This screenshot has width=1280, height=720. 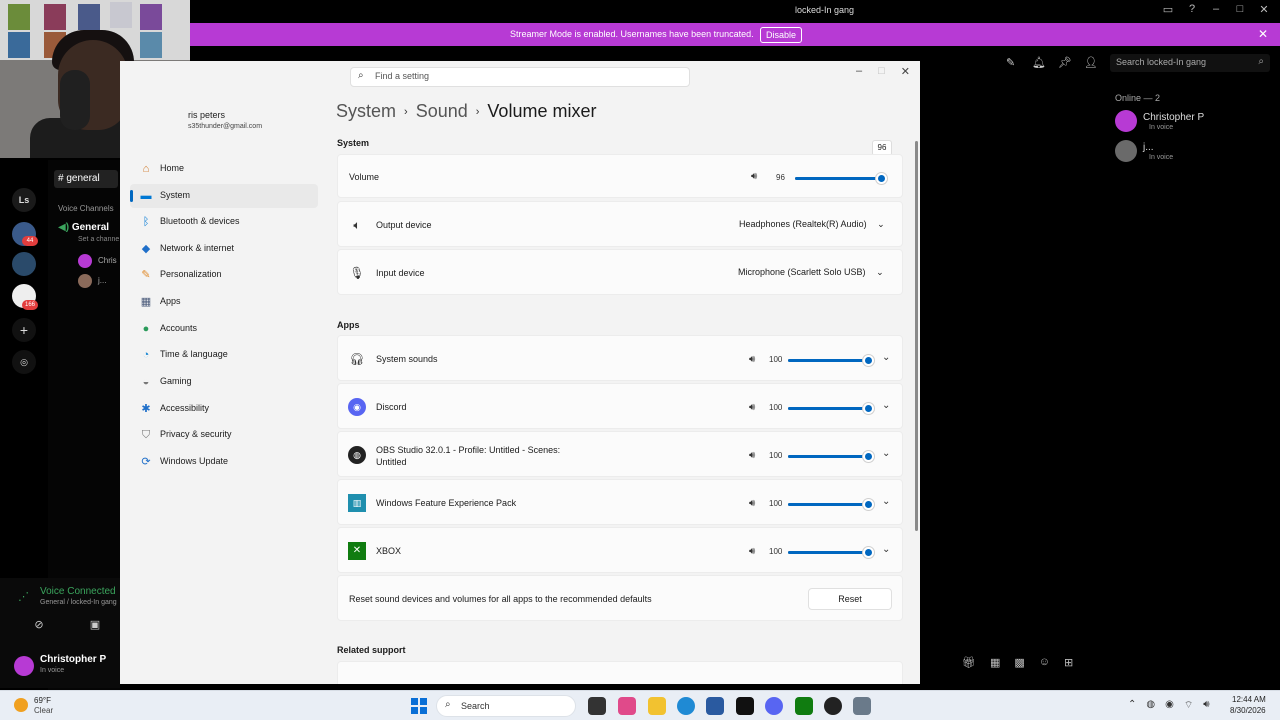 What do you see at coordinates (224, 275) in the screenshot?
I see `nav-item-personalization: ✎ Personalization` at bounding box center [224, 275].